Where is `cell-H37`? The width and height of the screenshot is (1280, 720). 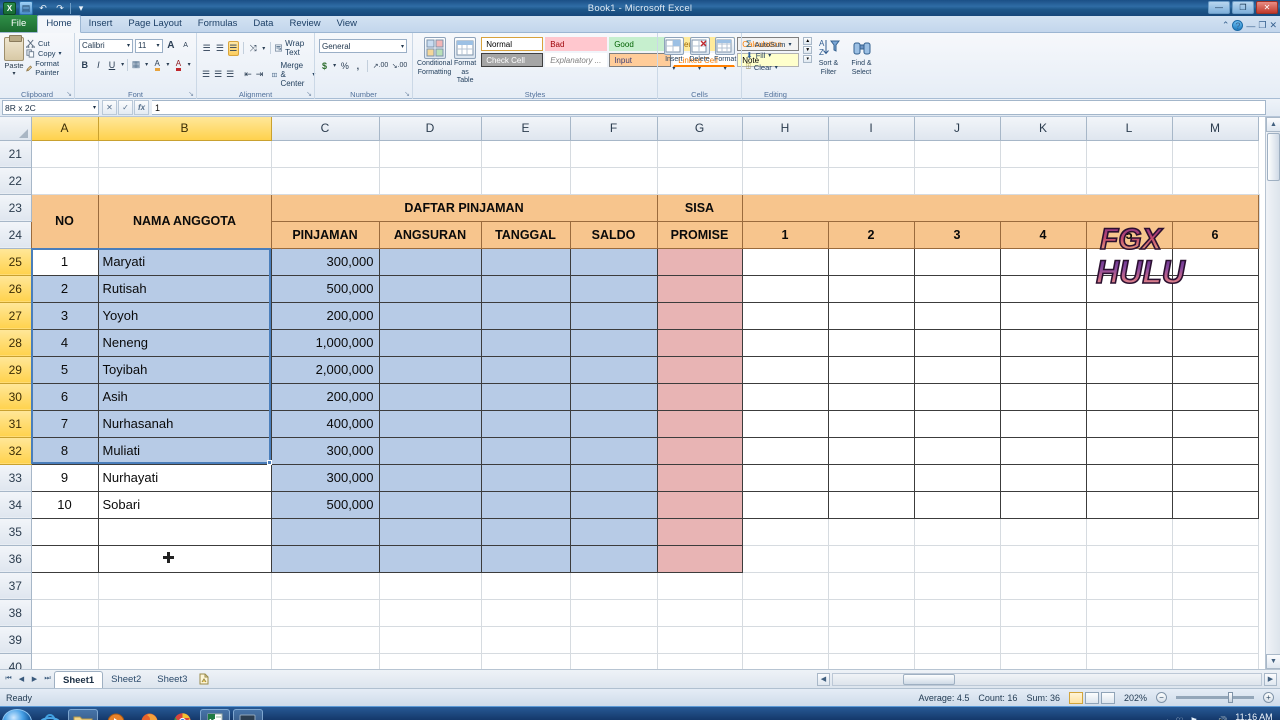
cell-H37 is located at coordinates (785, 585).